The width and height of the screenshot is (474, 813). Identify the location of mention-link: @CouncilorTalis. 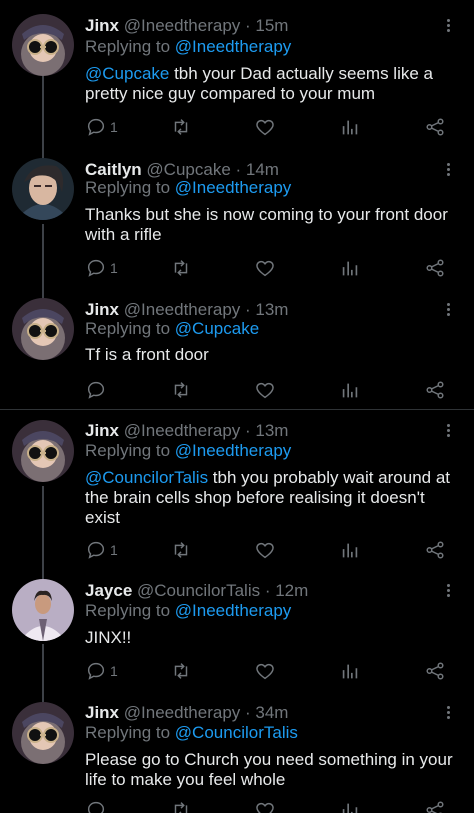
(146, 477).